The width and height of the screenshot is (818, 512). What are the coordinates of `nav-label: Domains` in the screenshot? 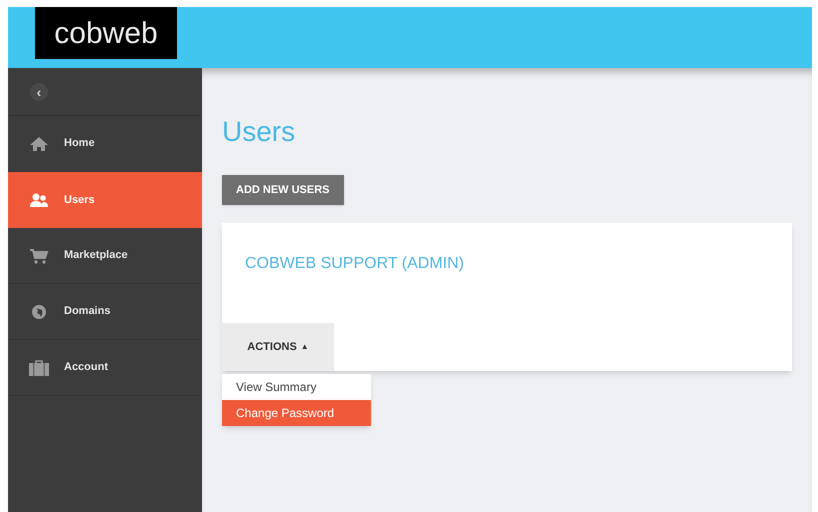 It's located at (87, 312).